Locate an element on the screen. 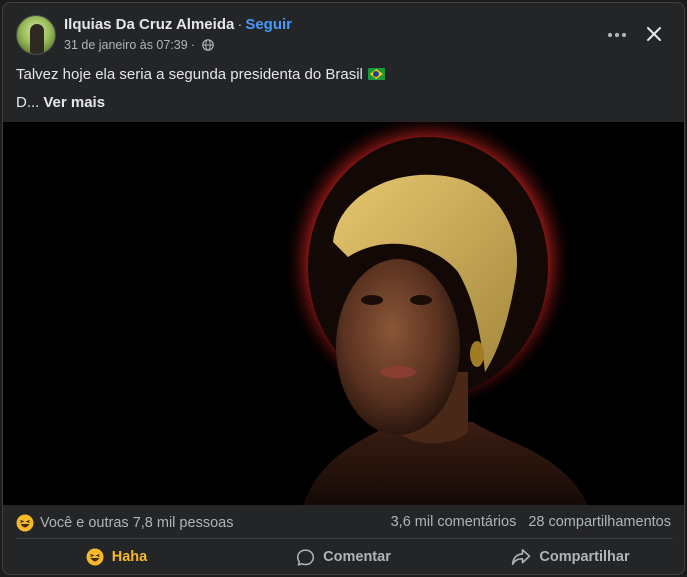 Image resolution: width=687 pixels, height=577 pixels. reaction-button: Haha is located at coordinates (116, 556).